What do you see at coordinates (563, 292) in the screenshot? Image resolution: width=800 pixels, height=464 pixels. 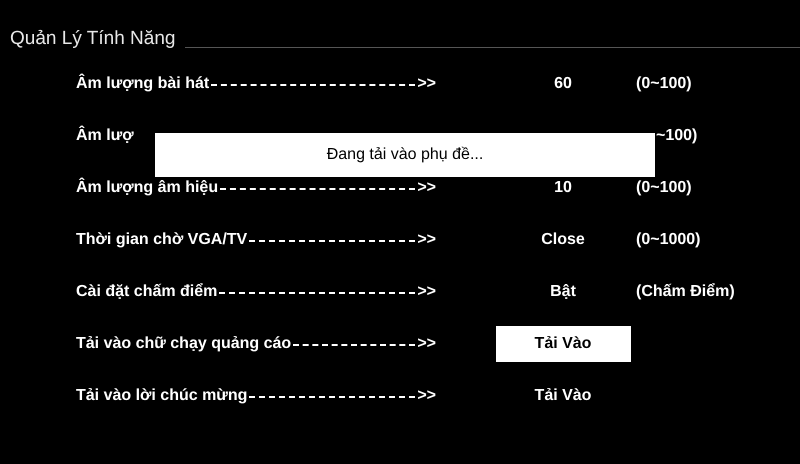 I see `setting-value: Bật` at bounding box center [563, 292].